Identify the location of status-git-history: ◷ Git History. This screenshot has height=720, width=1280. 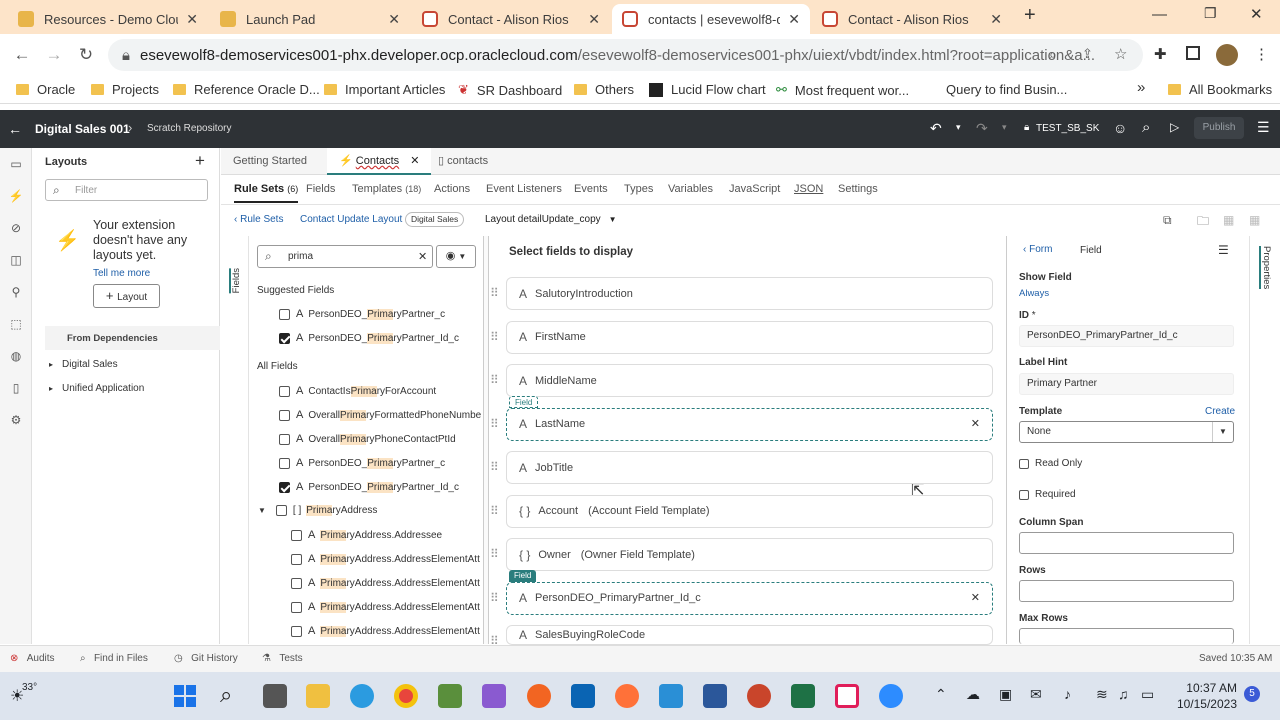
(206, 658).